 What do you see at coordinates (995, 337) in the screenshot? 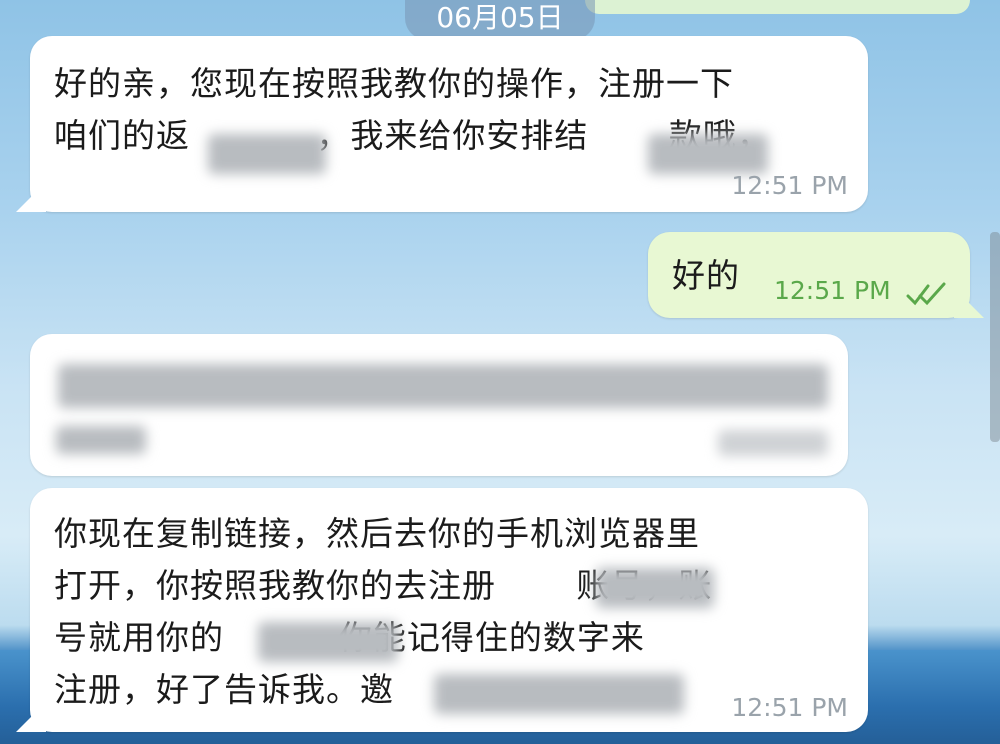
I see `scrollbar` at bounding box center [995, 337].